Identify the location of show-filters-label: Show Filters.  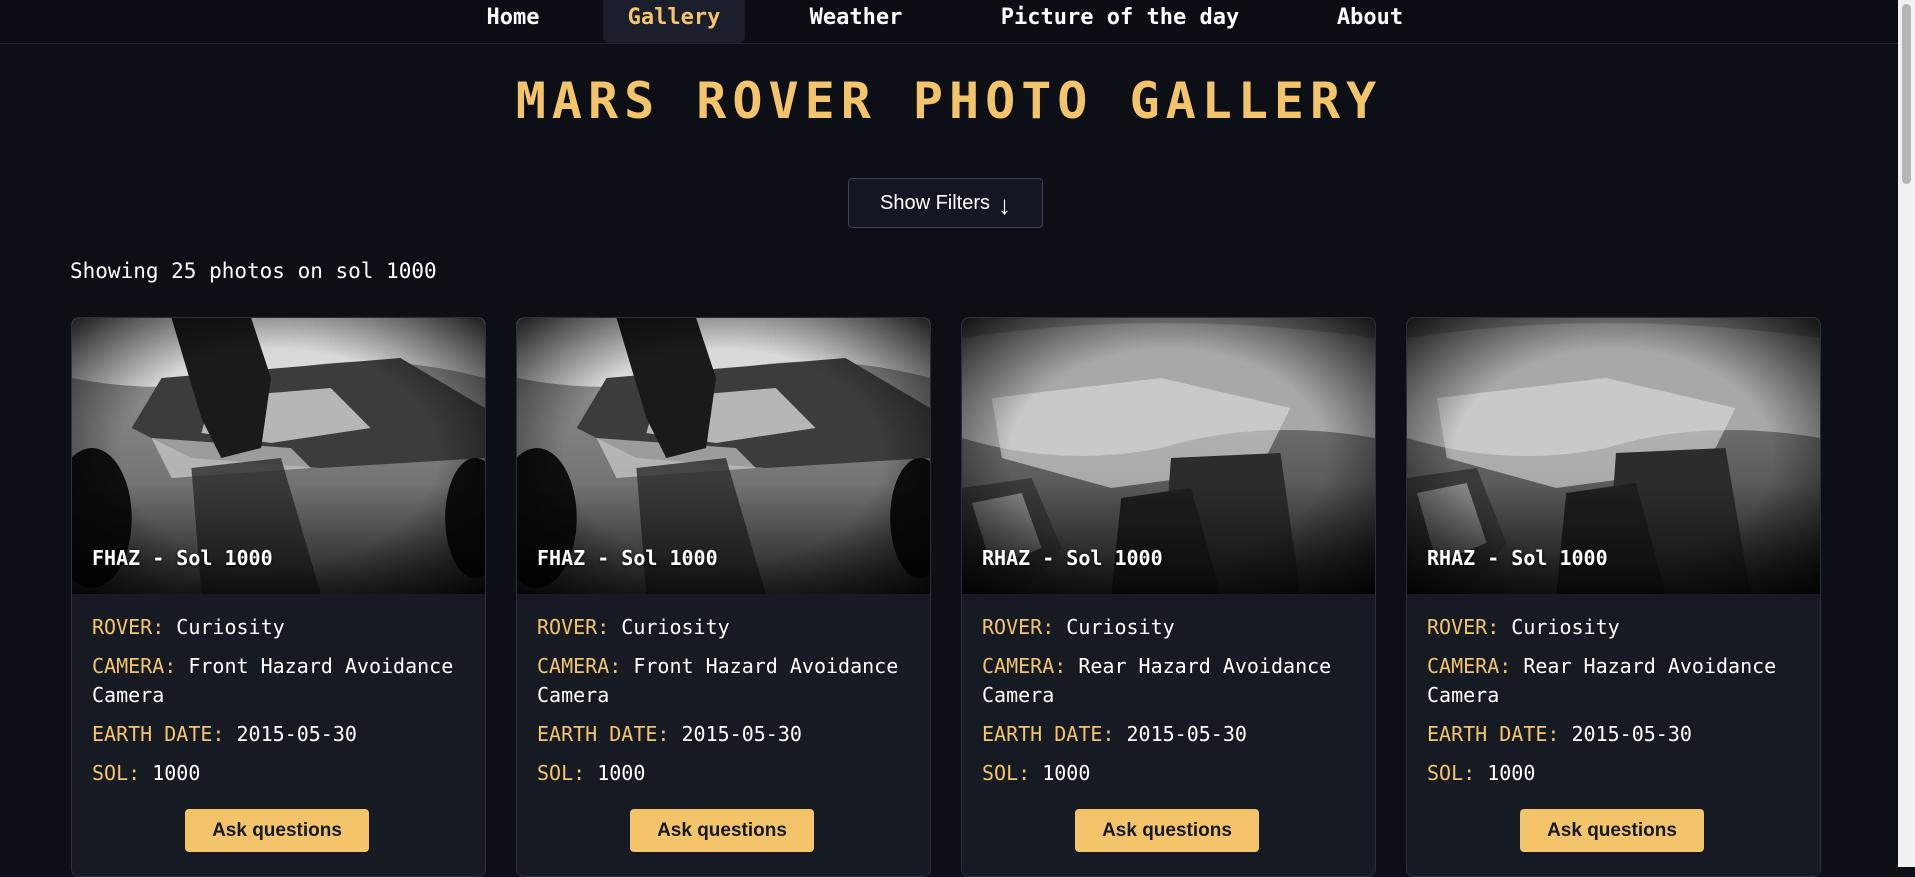
(935, 202).